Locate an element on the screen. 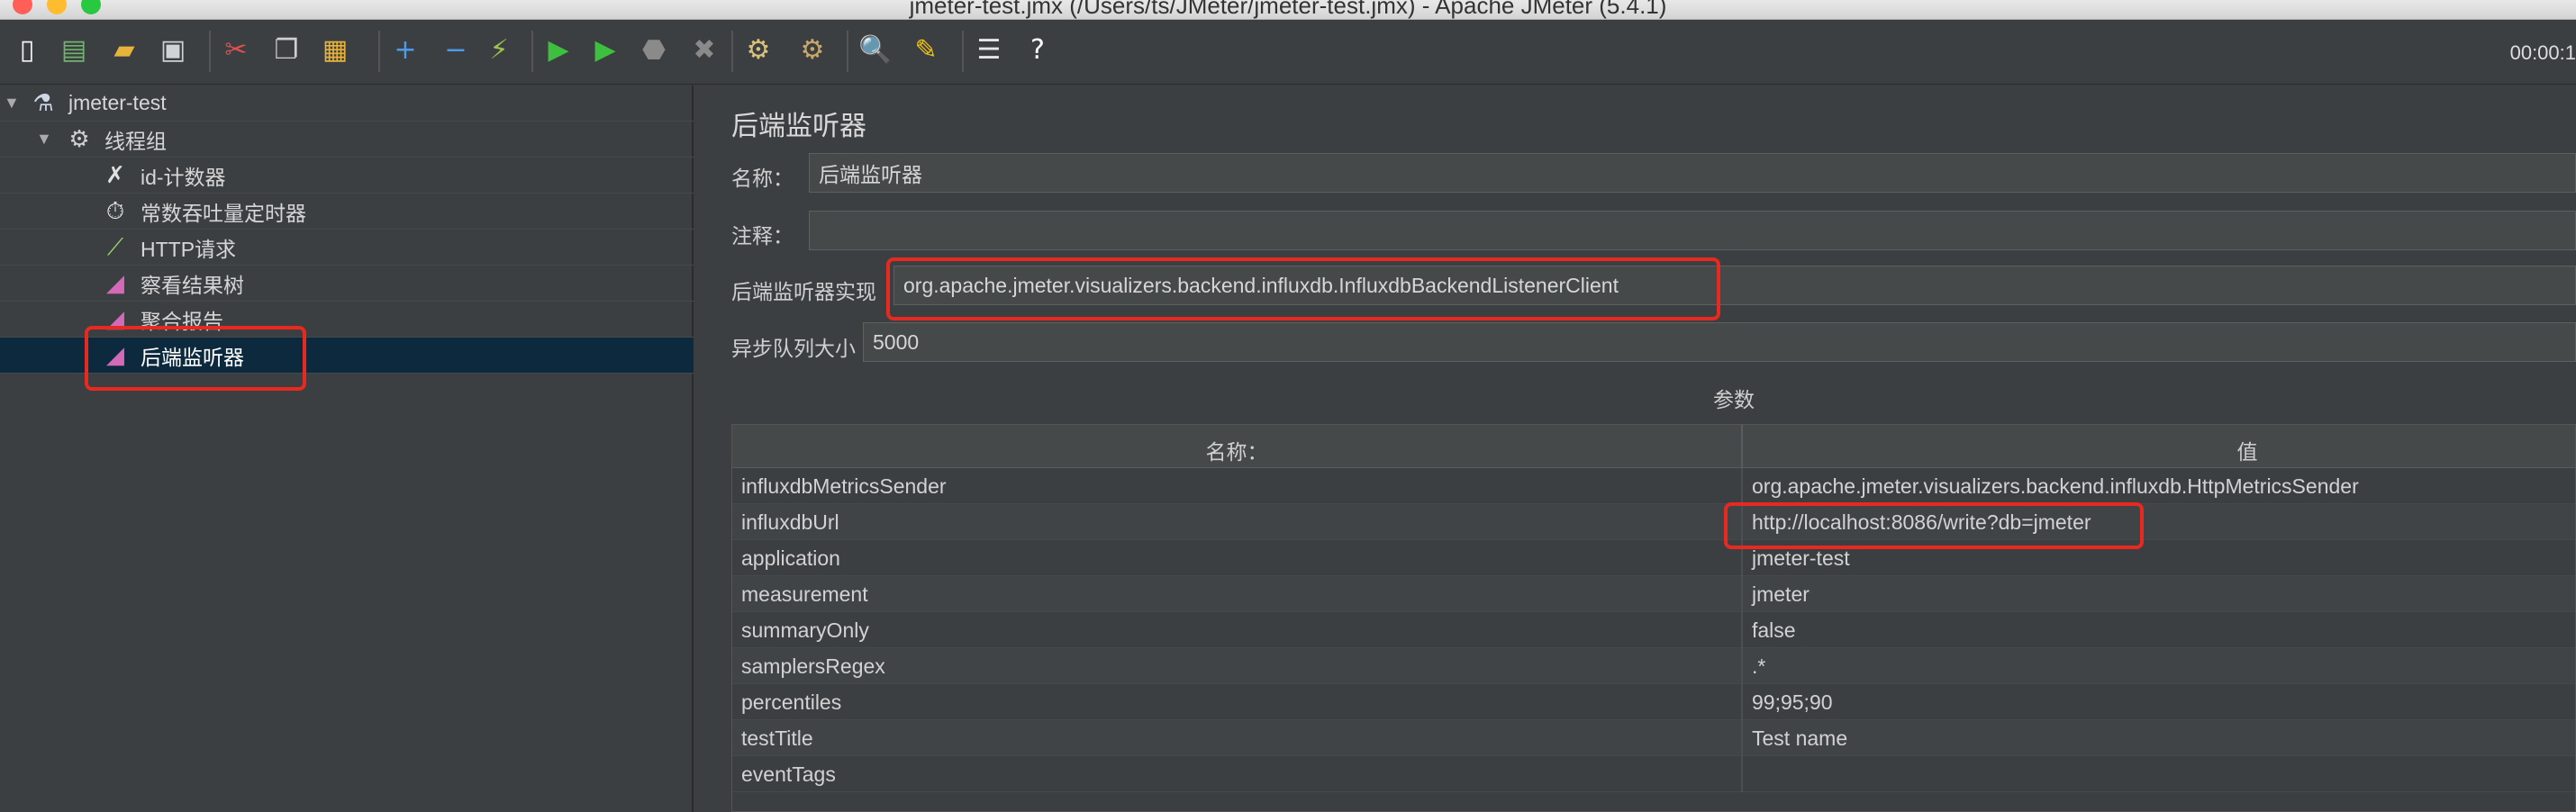 The image size is (2576, 812). table-row: application jmeter-test is located at coordinates (1654, 558).